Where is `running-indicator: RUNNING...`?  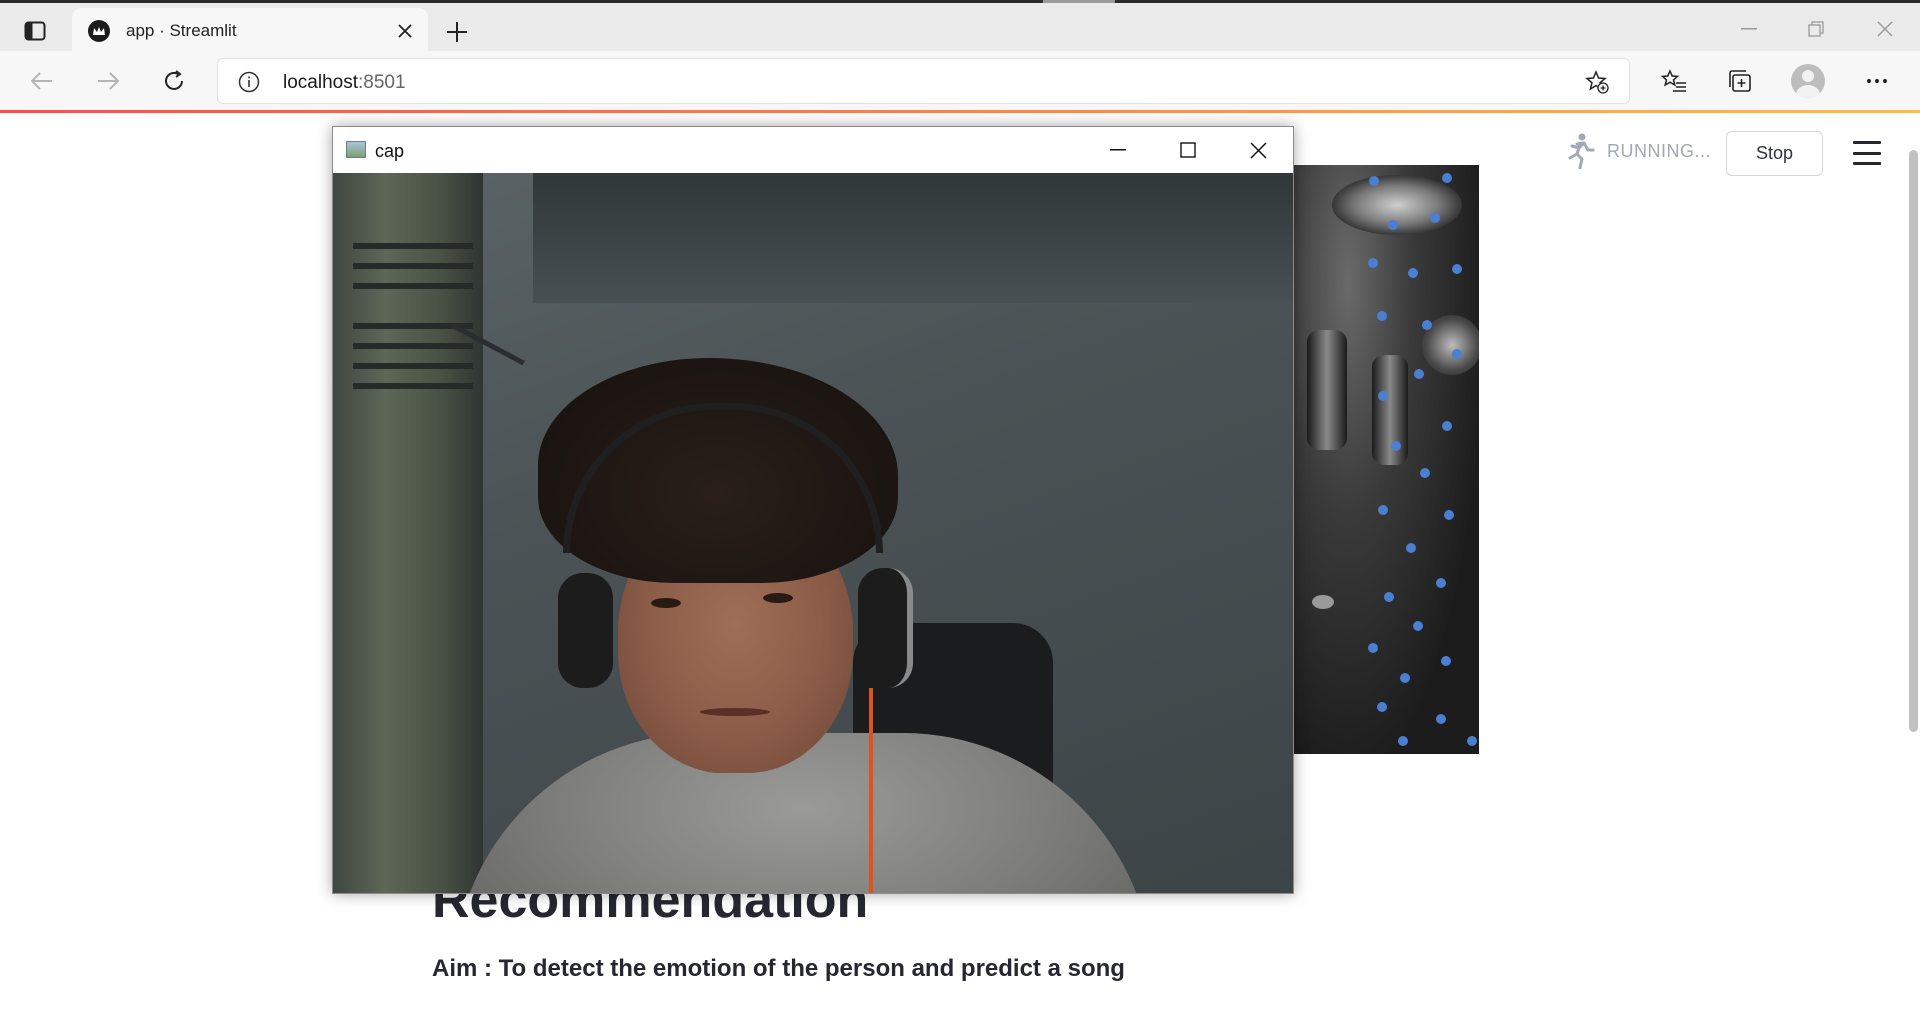
running-indicator: RUNNING... is located at coordinates (1638, 151).